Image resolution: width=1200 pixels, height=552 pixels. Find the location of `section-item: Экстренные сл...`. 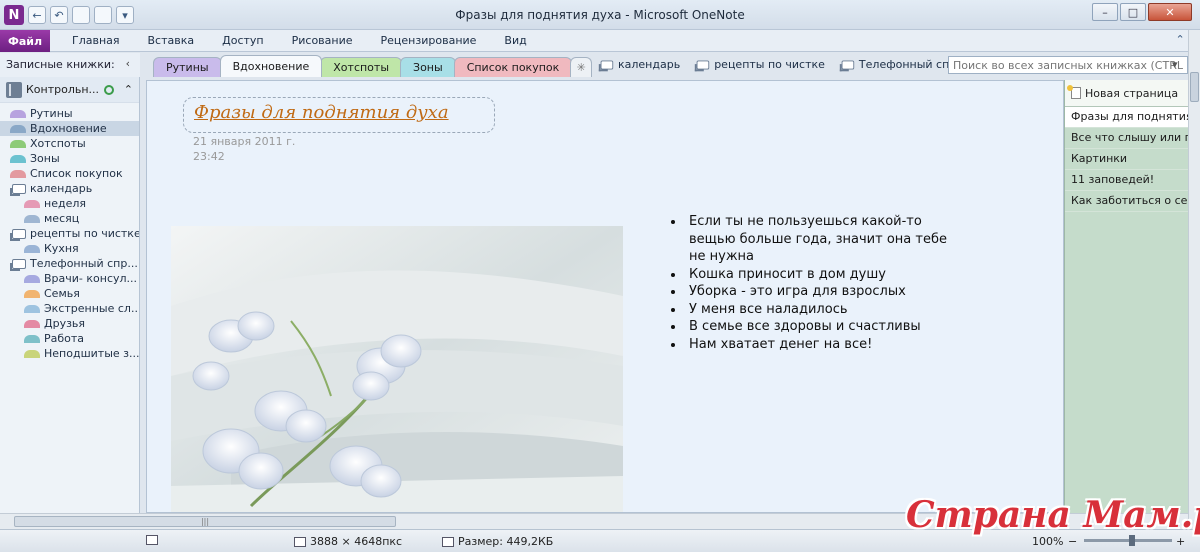

section-item: Экстренные сл... is located at coordinates (69, 308).